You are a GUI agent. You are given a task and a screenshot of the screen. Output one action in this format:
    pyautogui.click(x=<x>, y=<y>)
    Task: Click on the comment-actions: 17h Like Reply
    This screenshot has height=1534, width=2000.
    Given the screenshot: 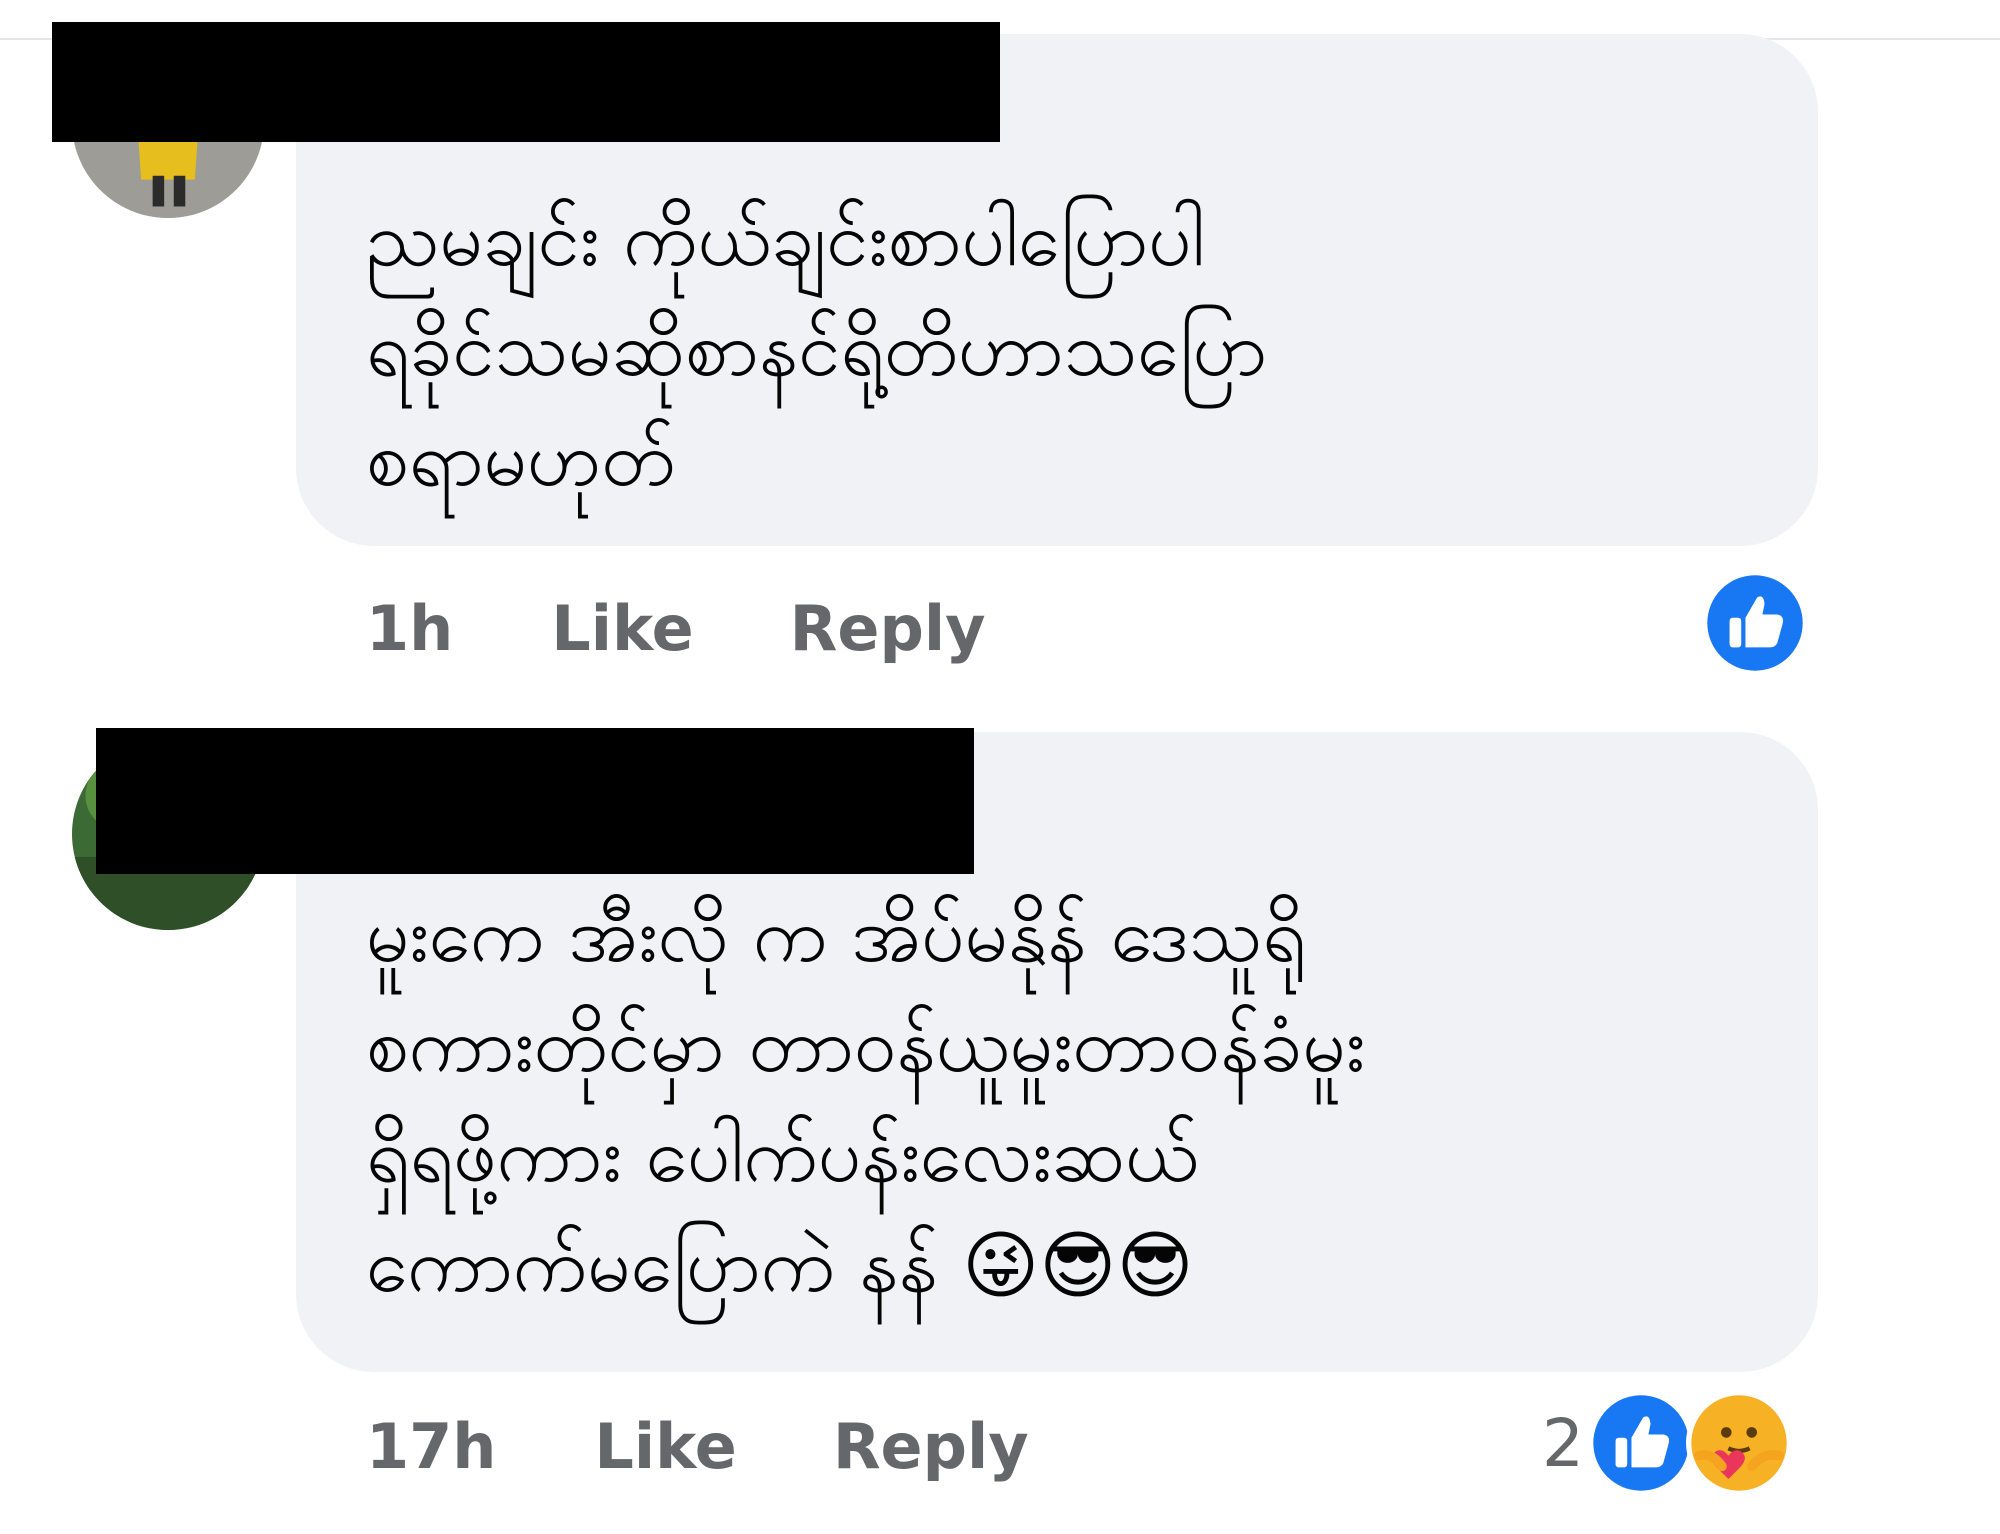 What is the action you would take?
    pyautogui.click(x=697, y=1446)
    